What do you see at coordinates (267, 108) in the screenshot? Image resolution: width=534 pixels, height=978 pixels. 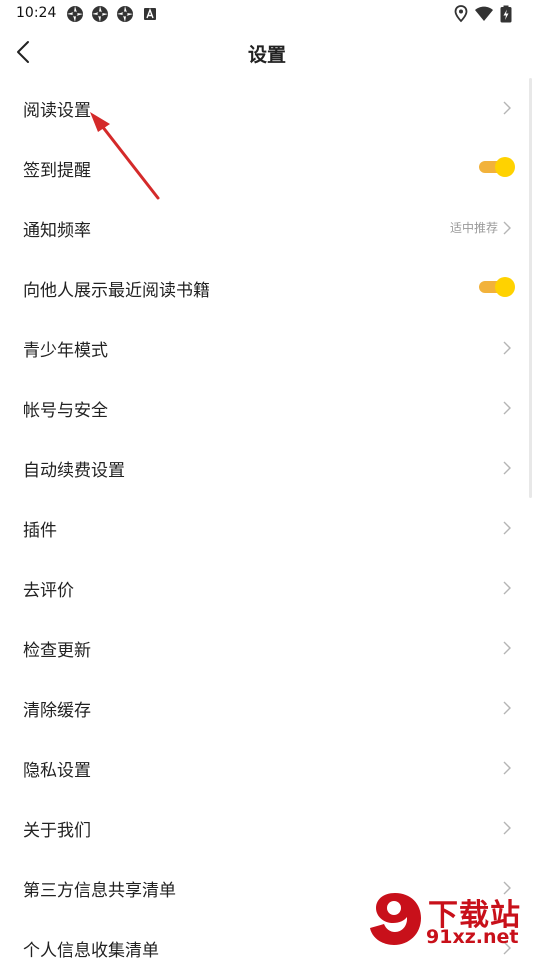 I see `setting-reading: 阅读设置` at bounding box center [267, 108].